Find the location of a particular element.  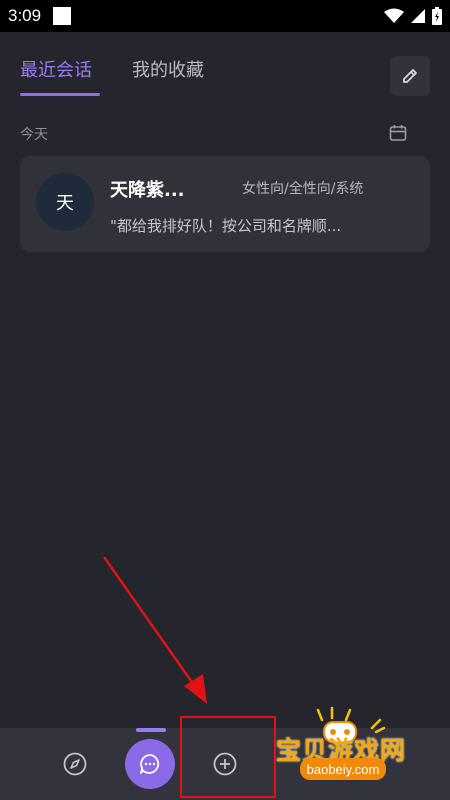

annotation-highlight-box is located at coordinates (228, 757).